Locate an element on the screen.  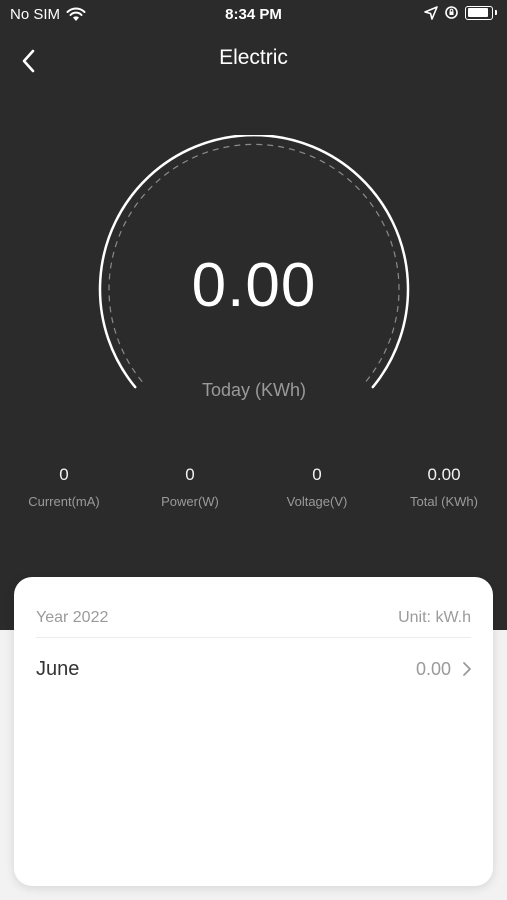
stat-label: Power(W) is located at coordinates (190, 501).